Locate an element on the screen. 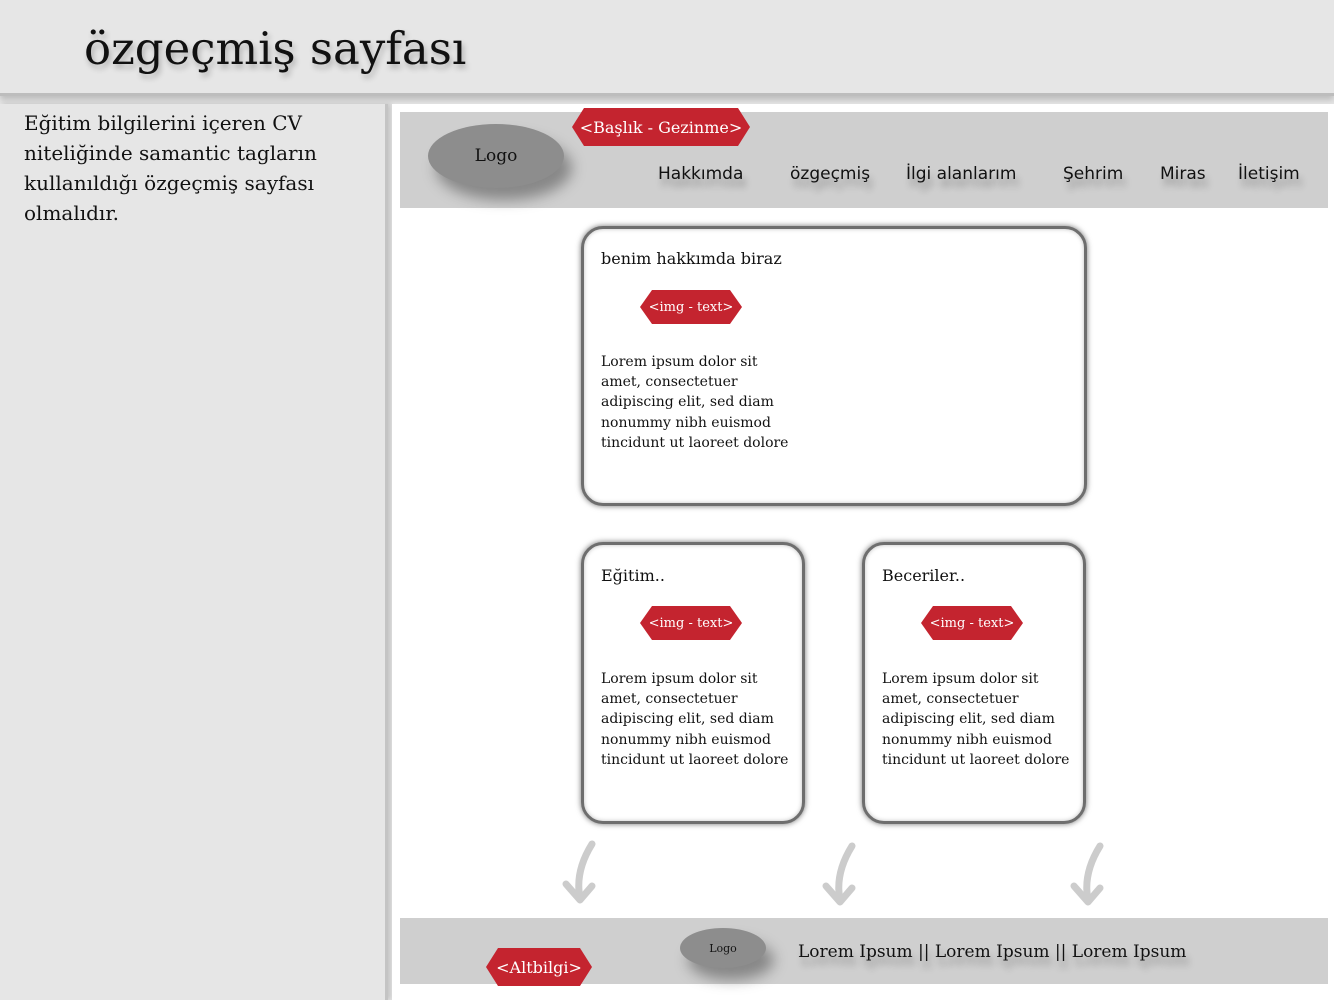 Image resolution: width=1334 pixels, height=1000 pixels. education-title: Eğitim.. is located at coordinates (633, 575).